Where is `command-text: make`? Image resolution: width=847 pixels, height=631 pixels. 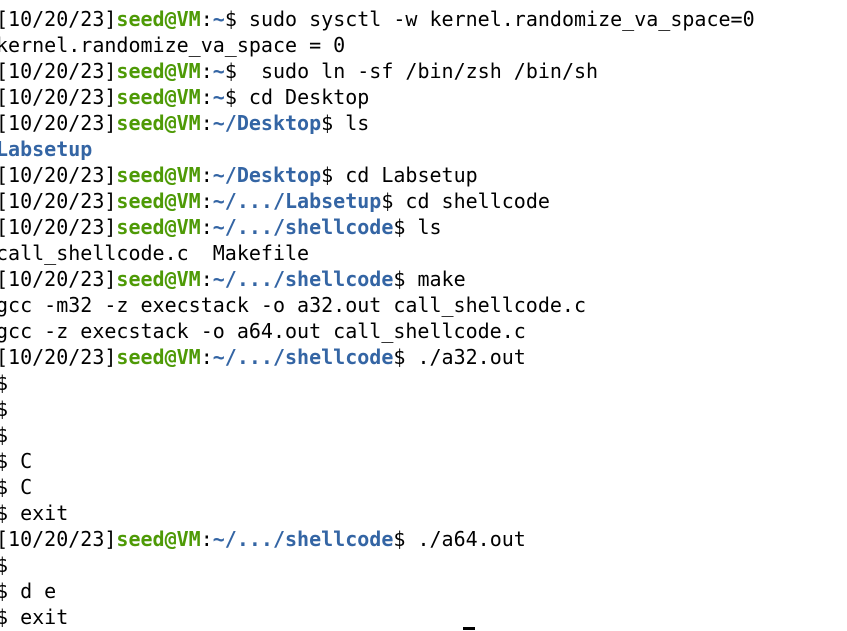 command-text: make is located at coordinates (435, 279).